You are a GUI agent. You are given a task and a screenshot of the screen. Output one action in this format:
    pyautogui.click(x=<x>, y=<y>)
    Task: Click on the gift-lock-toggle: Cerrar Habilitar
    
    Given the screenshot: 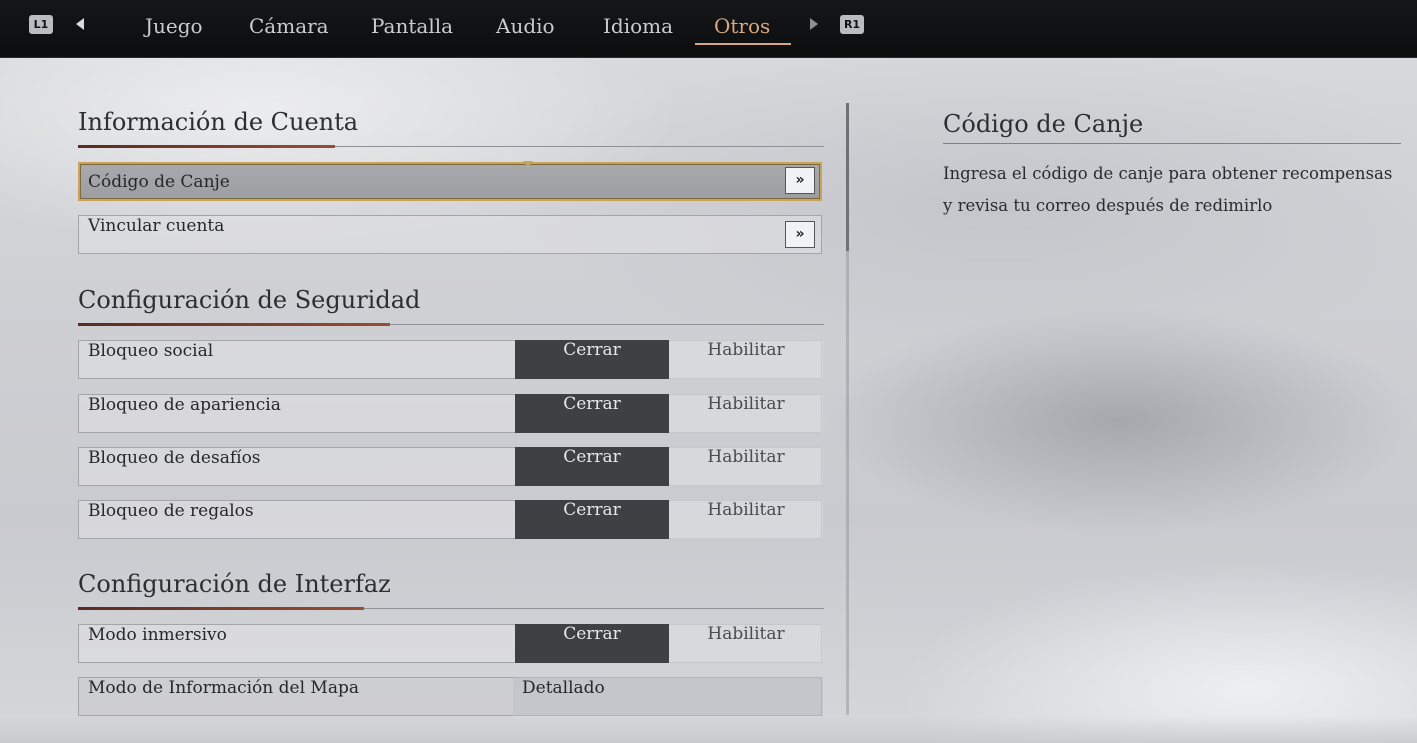 What is the action you would take?
    pyautogui.click(x=669, y=519)
    